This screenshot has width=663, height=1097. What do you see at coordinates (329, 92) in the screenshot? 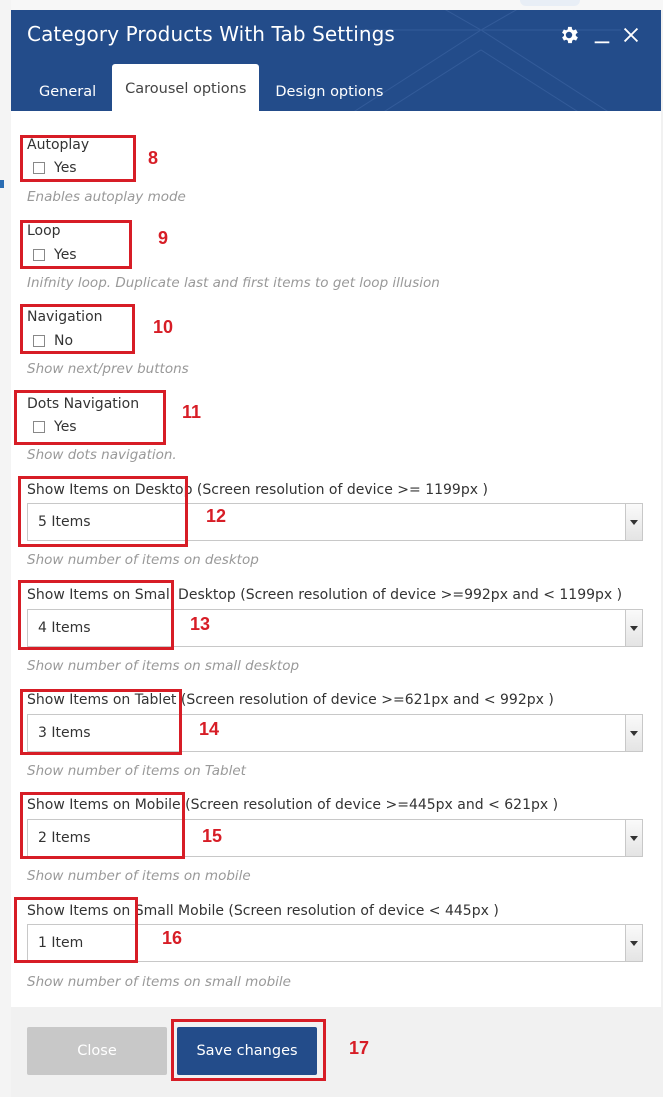
I see `tab-design-options: Design options` at bounding box center [329, 92].